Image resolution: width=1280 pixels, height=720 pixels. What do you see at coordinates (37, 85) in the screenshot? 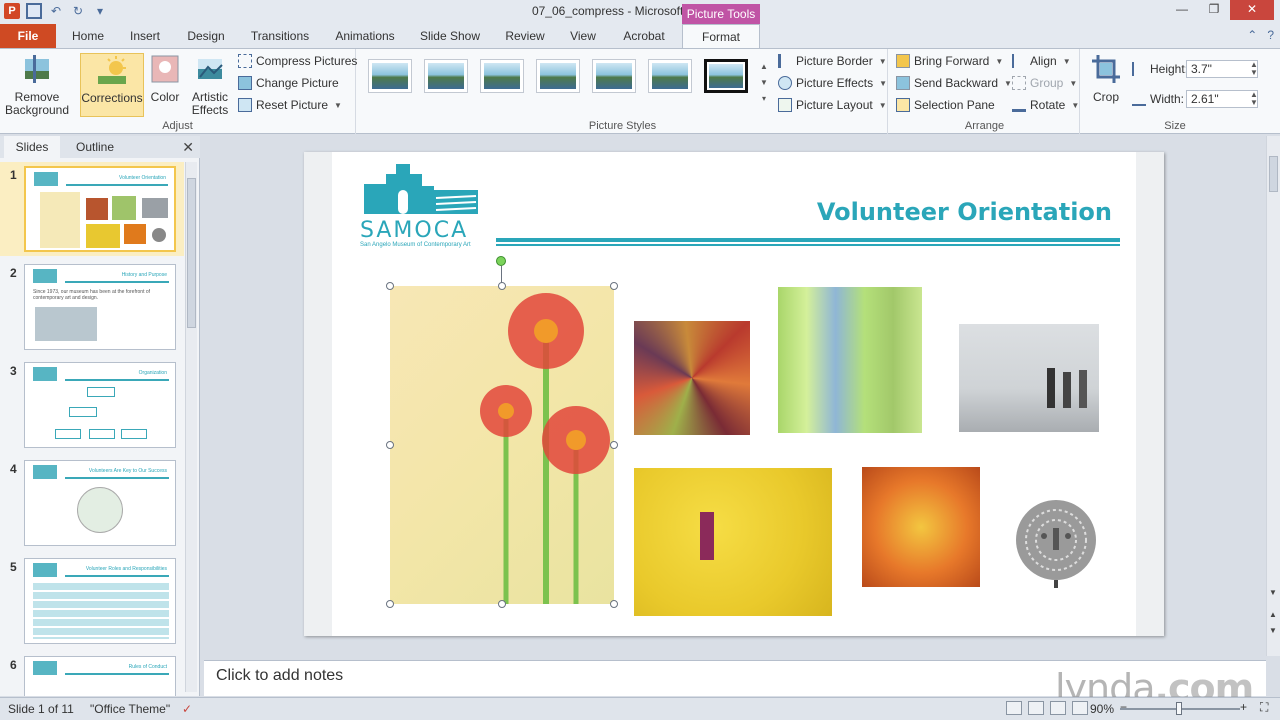
I see `remove-background-button: Remove Background` at bounding box center [37, 85].